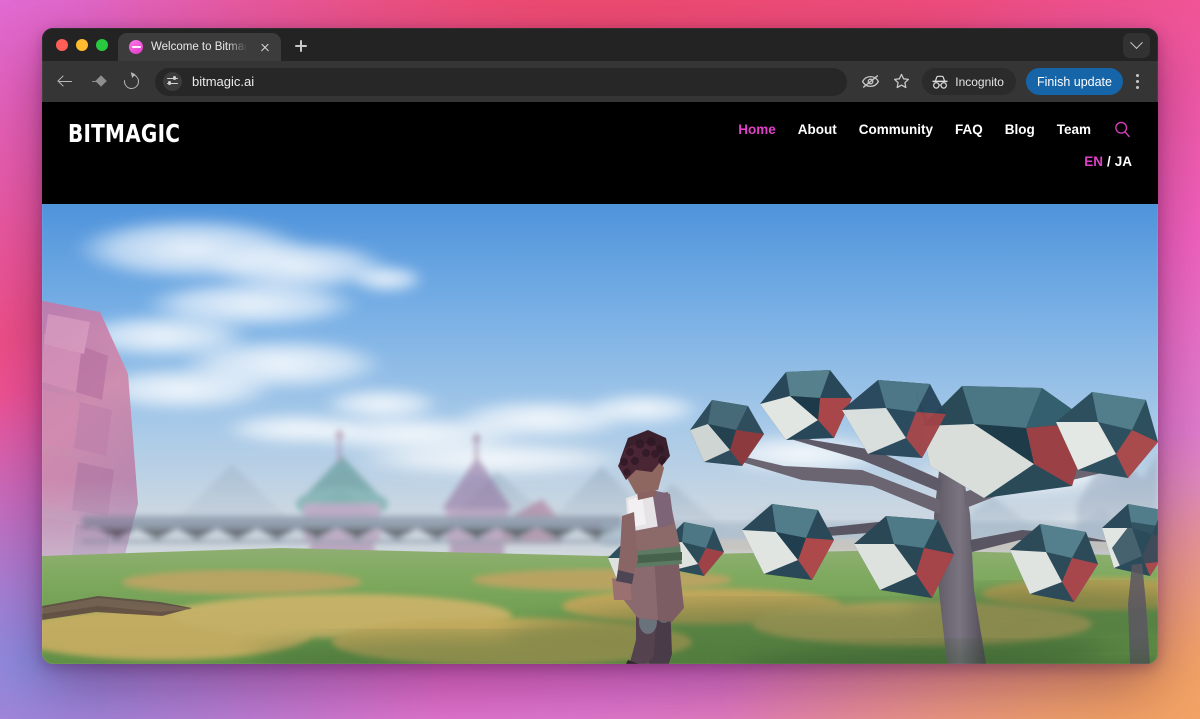 Image resolution: width=1200 pixels, height=719 pixels. I want to click on address-bar: bitmagic.ai, so click(501, 81).